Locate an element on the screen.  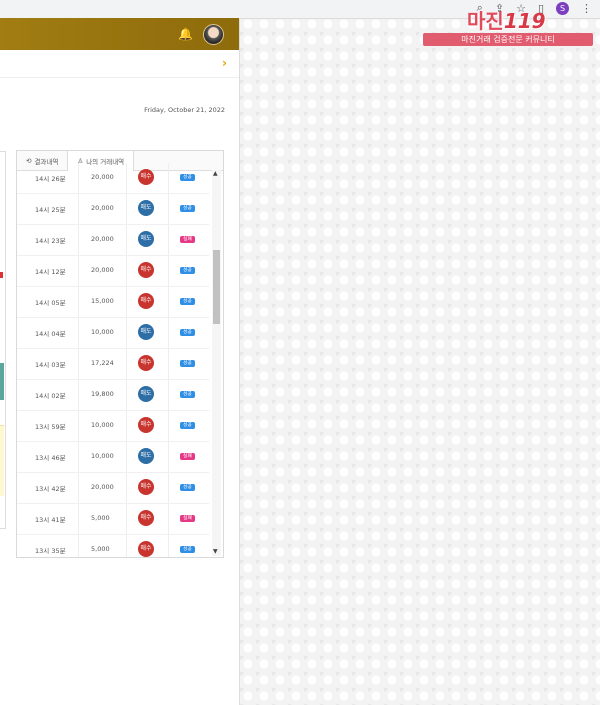
trade-row: 14시 02분 19,800 매도 성공 is located at coordinates (113, 395).